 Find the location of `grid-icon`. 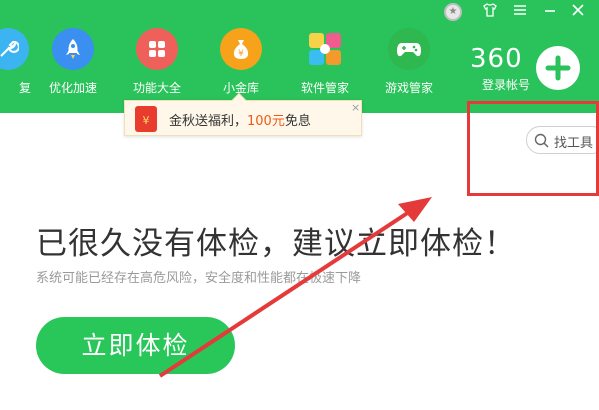

grid-icon is located at coordinates (157, 49).